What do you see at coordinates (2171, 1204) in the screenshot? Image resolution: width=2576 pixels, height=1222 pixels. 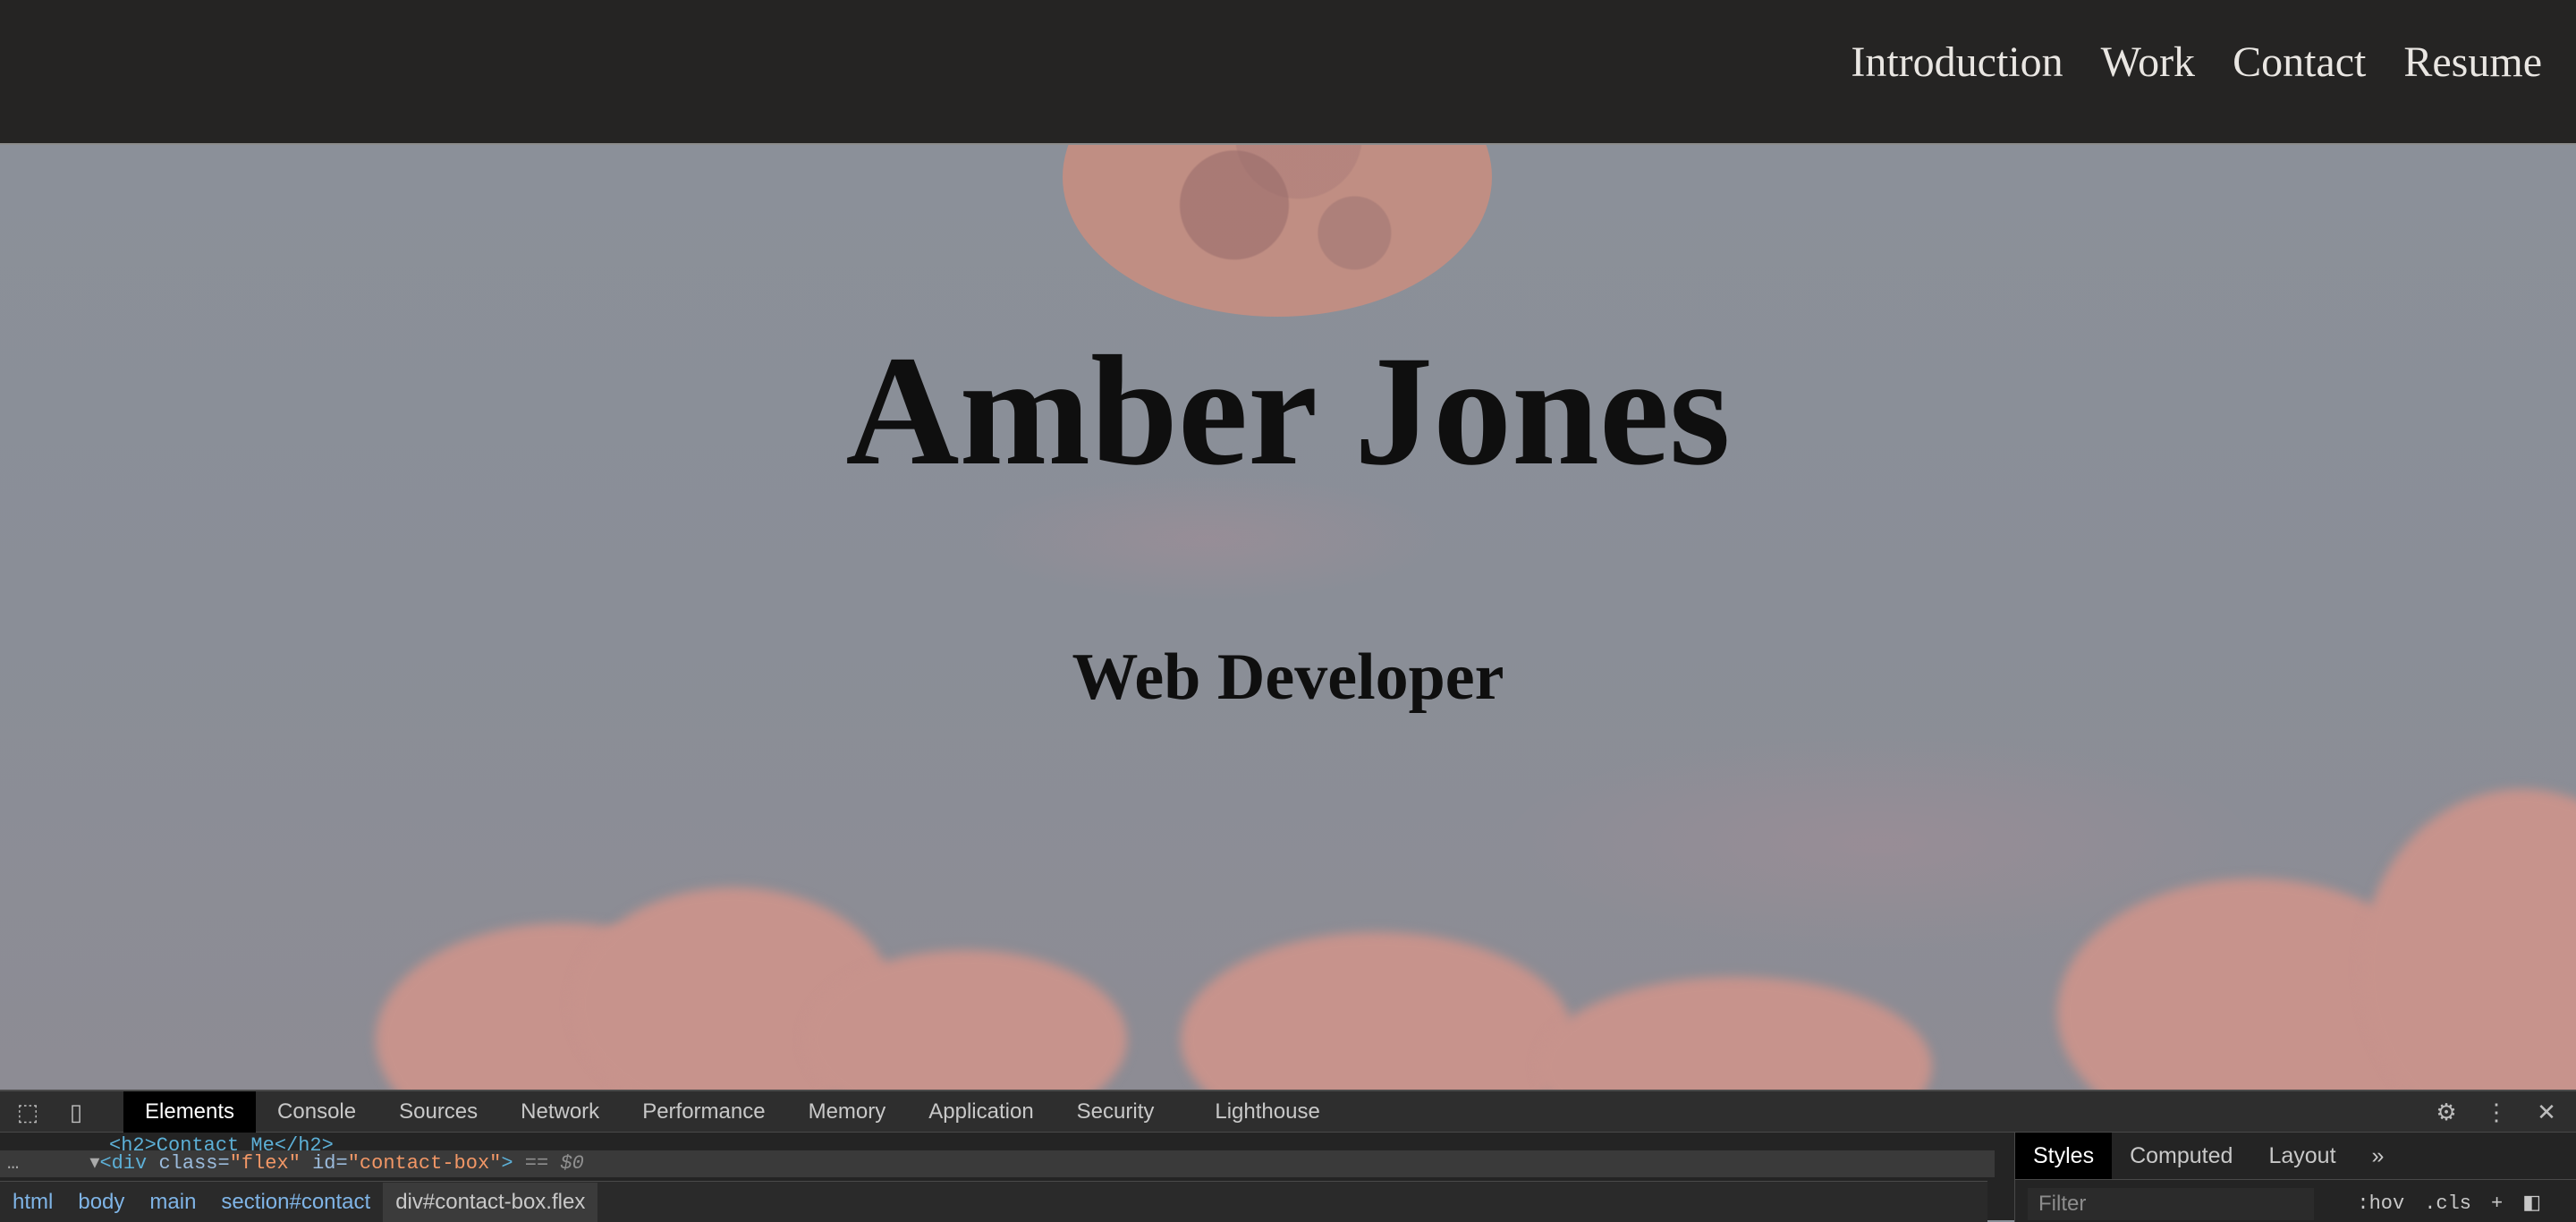 I see `styles-filter-input: Filter` at bounding box center [2171, 1204].